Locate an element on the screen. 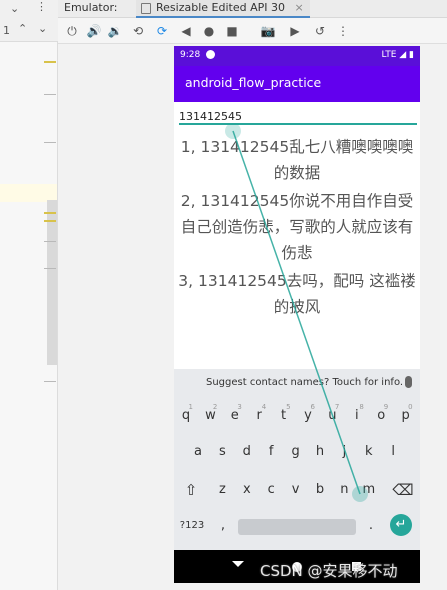  line-number: 1 is located at coordinates (6, 30).